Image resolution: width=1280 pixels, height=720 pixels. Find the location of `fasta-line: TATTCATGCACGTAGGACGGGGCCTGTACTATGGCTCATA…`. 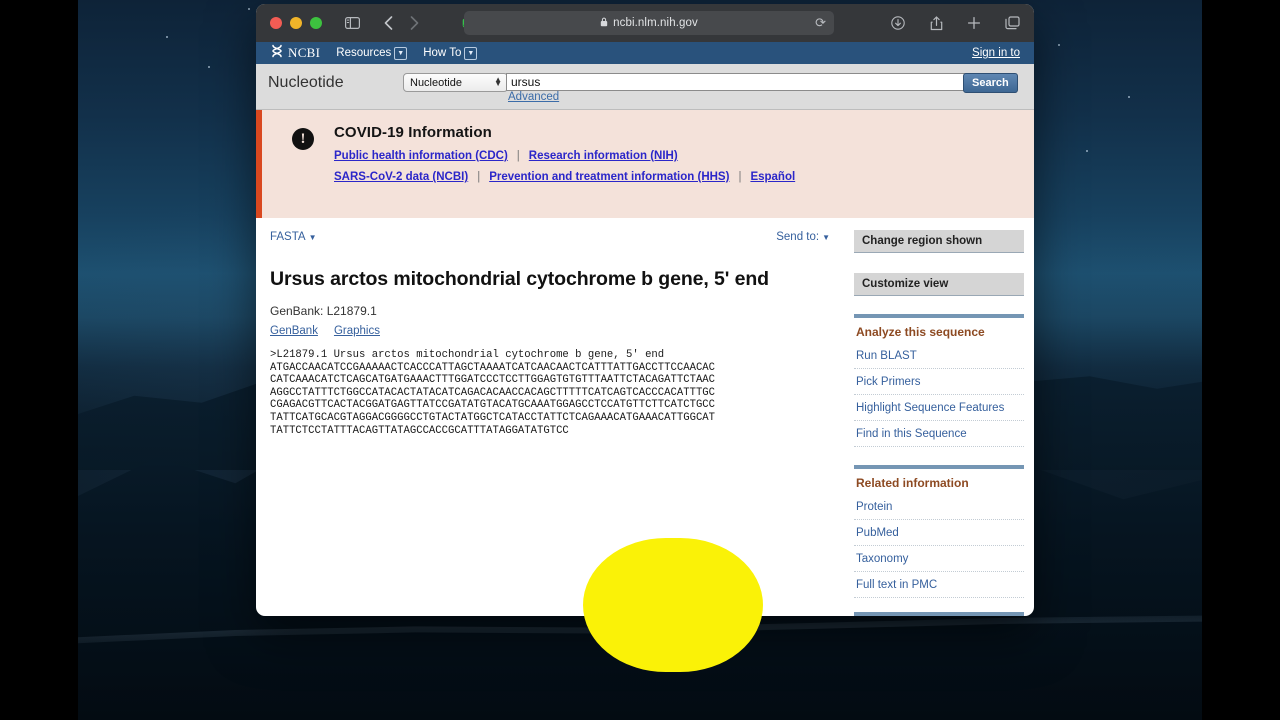

fasta-line: TATTCATGCACGTAGGACGGGGCCTGTACTATGGCTCATA… is located at coordinates (493, 418).